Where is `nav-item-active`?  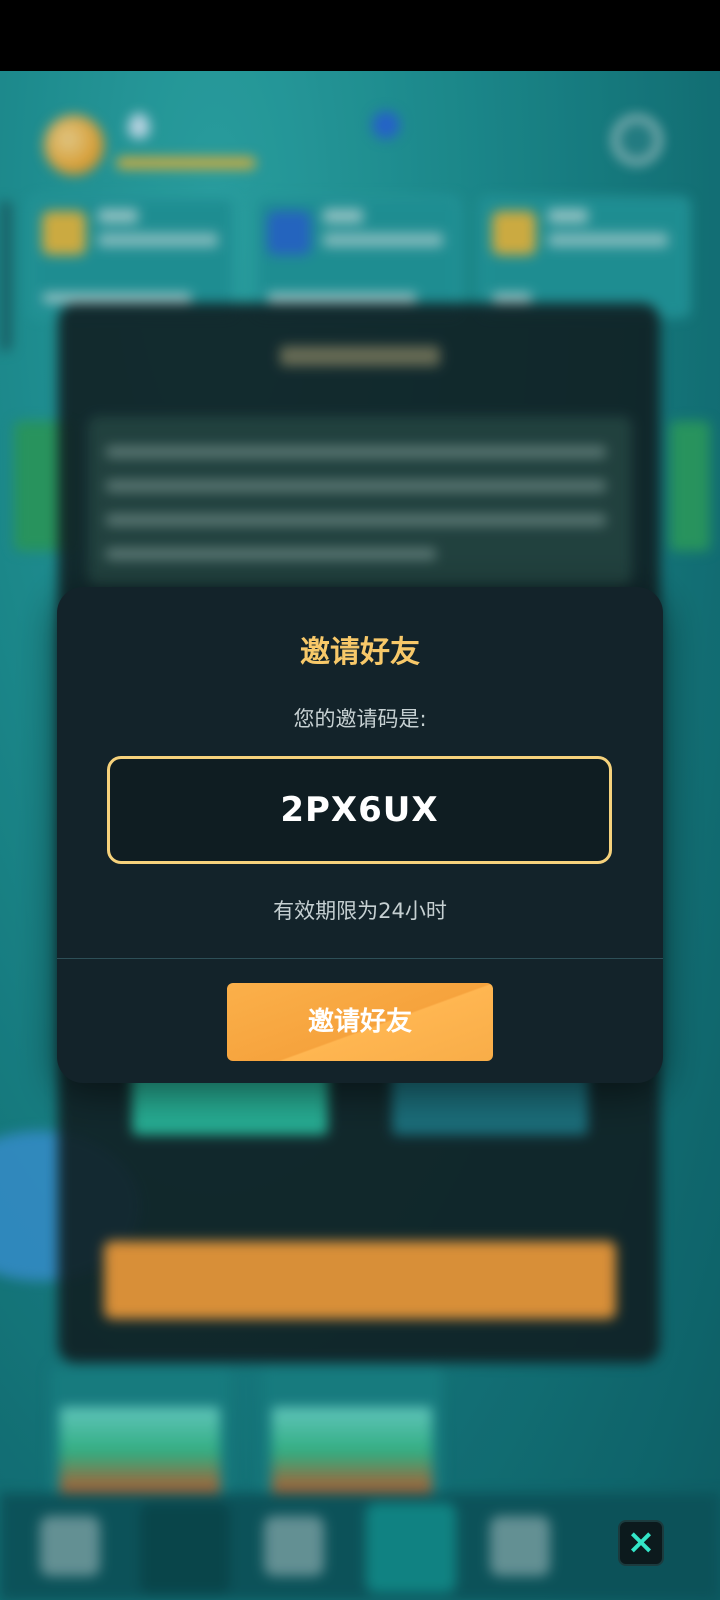 nav-item-active is located at coordinates (185, 1548).